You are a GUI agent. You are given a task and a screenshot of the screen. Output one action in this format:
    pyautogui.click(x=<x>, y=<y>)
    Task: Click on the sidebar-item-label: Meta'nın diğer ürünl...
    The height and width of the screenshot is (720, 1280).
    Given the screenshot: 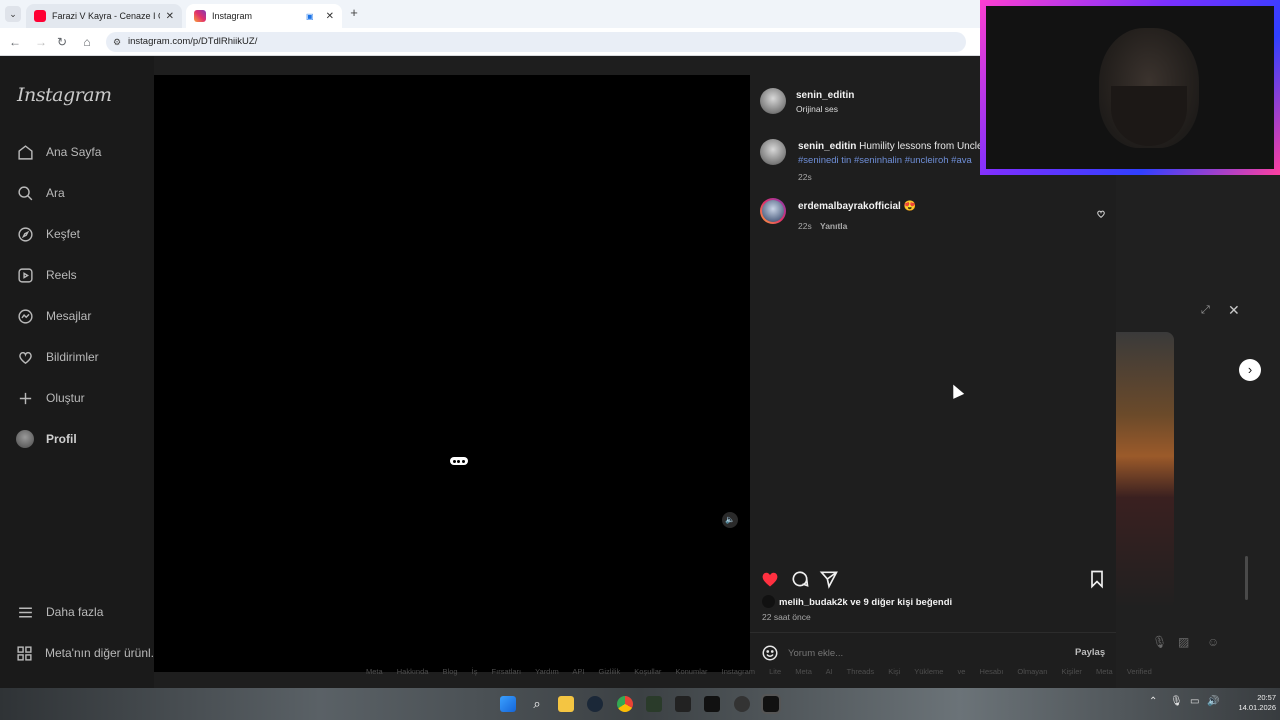 What is the action you would take?
    pyautogui.click(x=100, y=653)
    